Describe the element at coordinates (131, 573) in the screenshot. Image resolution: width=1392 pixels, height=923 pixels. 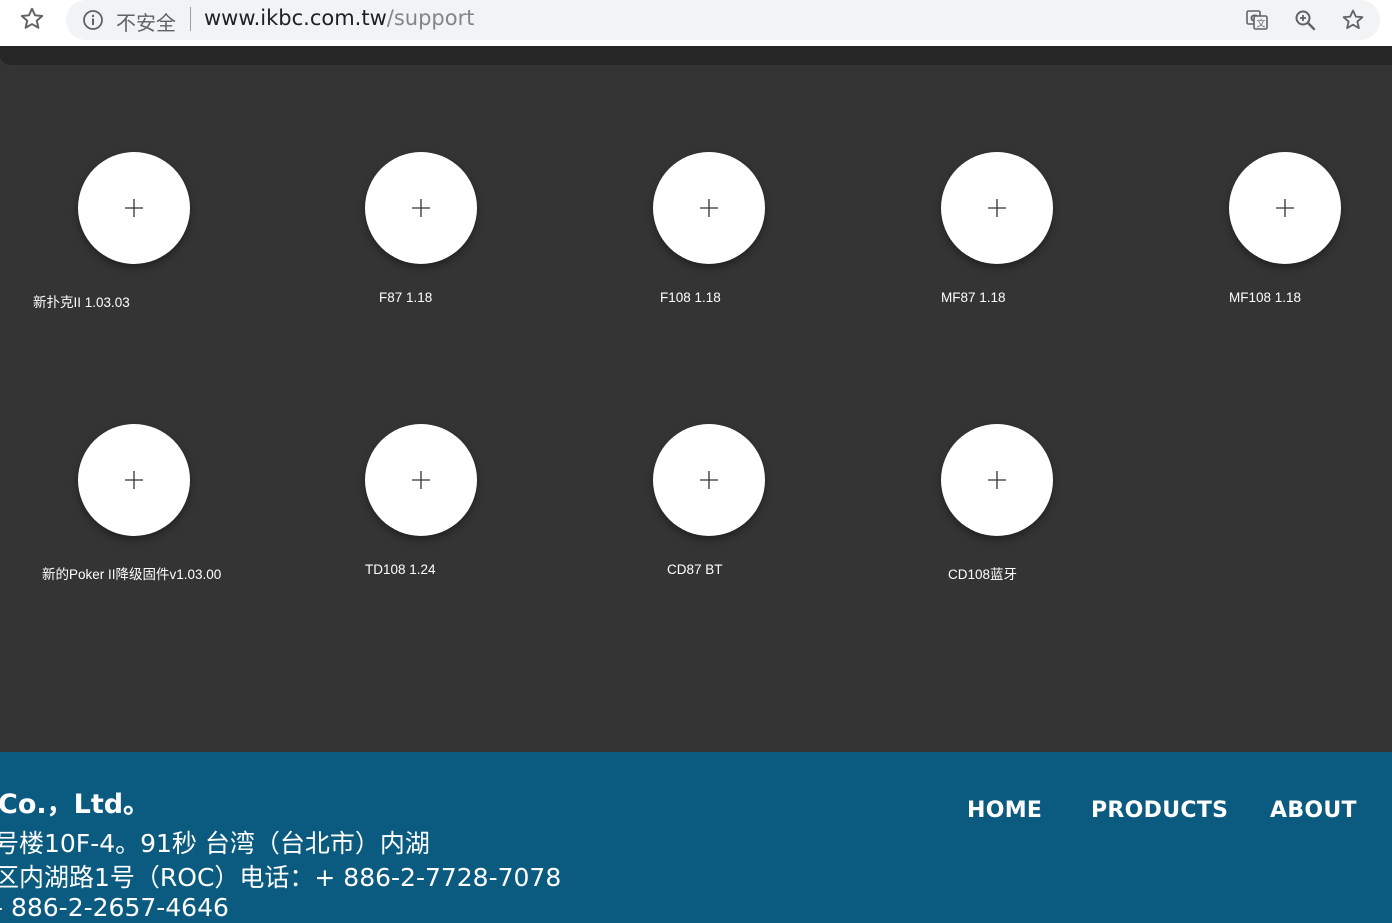
I see `product-label: 新的Poker II降级固件v1.03.00` at that location.